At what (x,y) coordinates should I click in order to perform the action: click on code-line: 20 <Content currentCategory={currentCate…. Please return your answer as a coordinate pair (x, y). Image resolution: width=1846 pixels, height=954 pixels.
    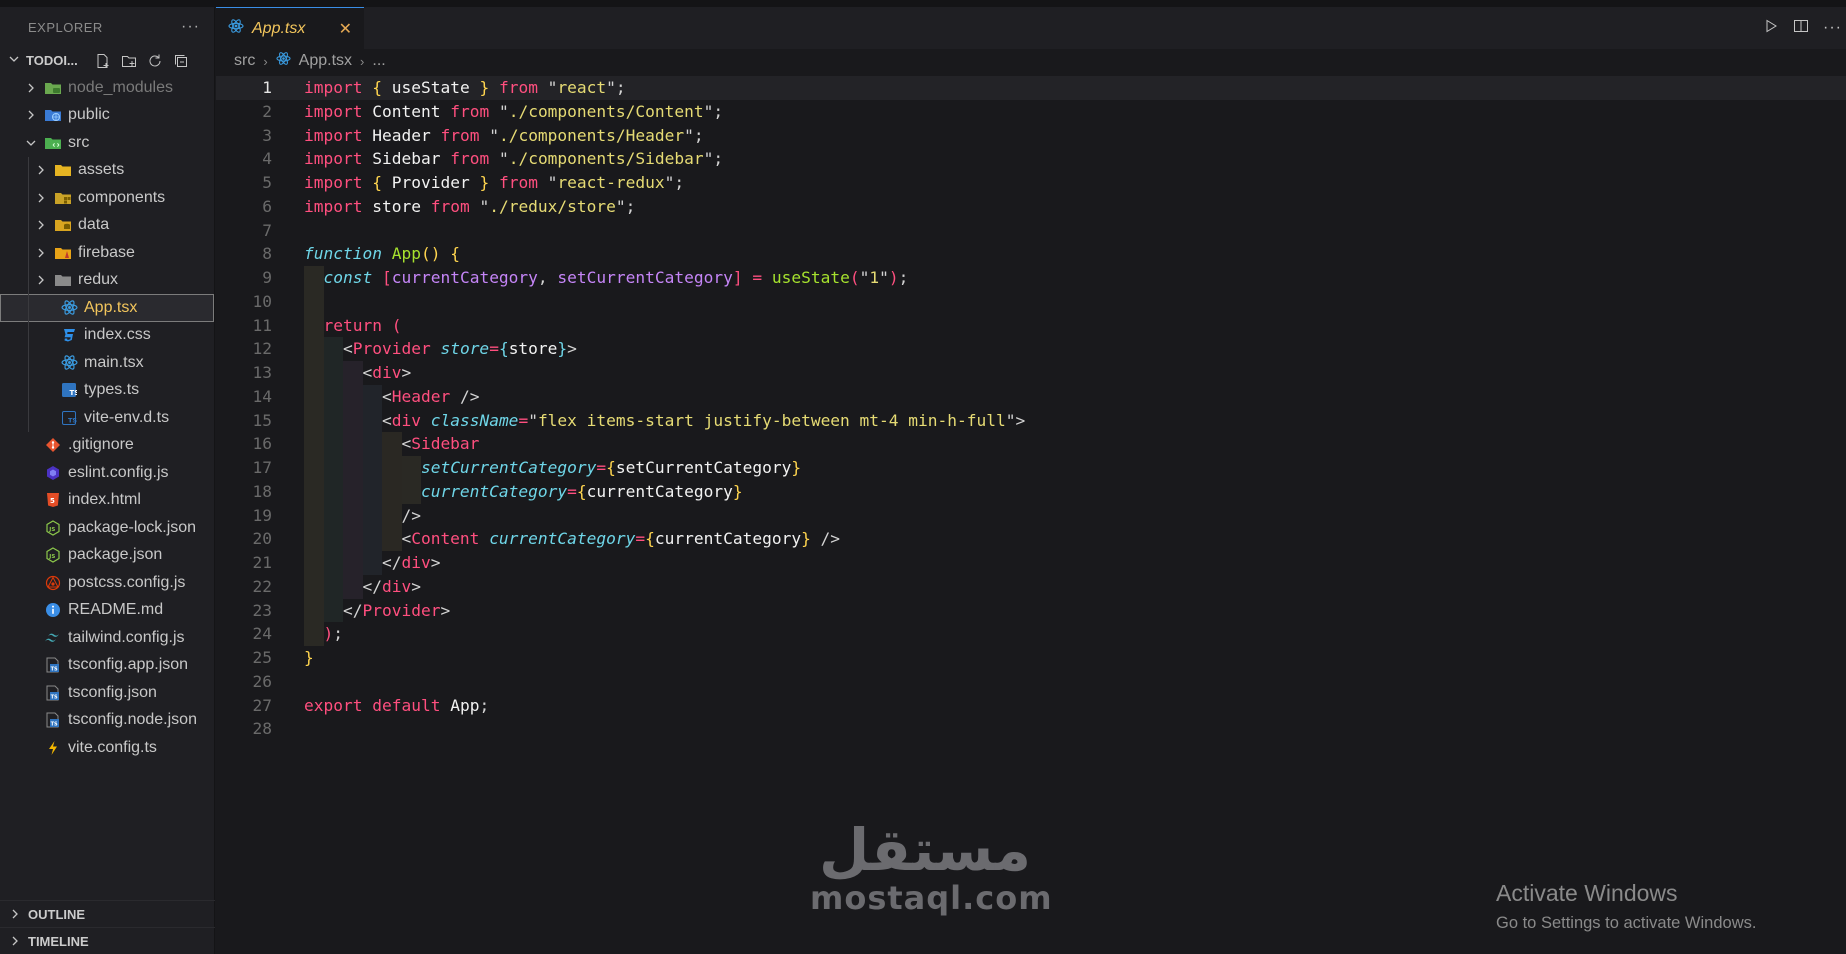
    Looking at the image, I should click on (1031, 539).